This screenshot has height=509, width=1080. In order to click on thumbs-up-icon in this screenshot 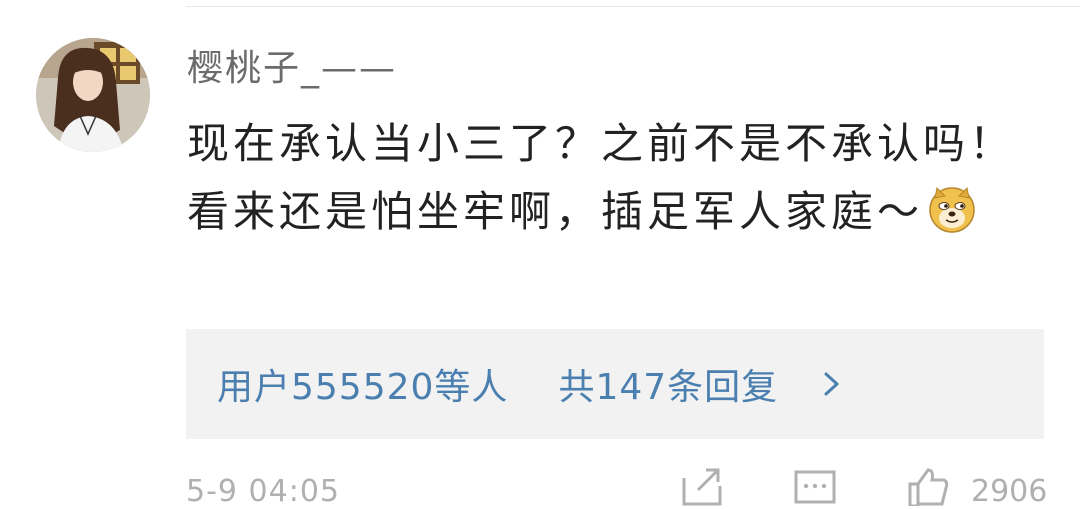, I will do `click(928, 486)`.